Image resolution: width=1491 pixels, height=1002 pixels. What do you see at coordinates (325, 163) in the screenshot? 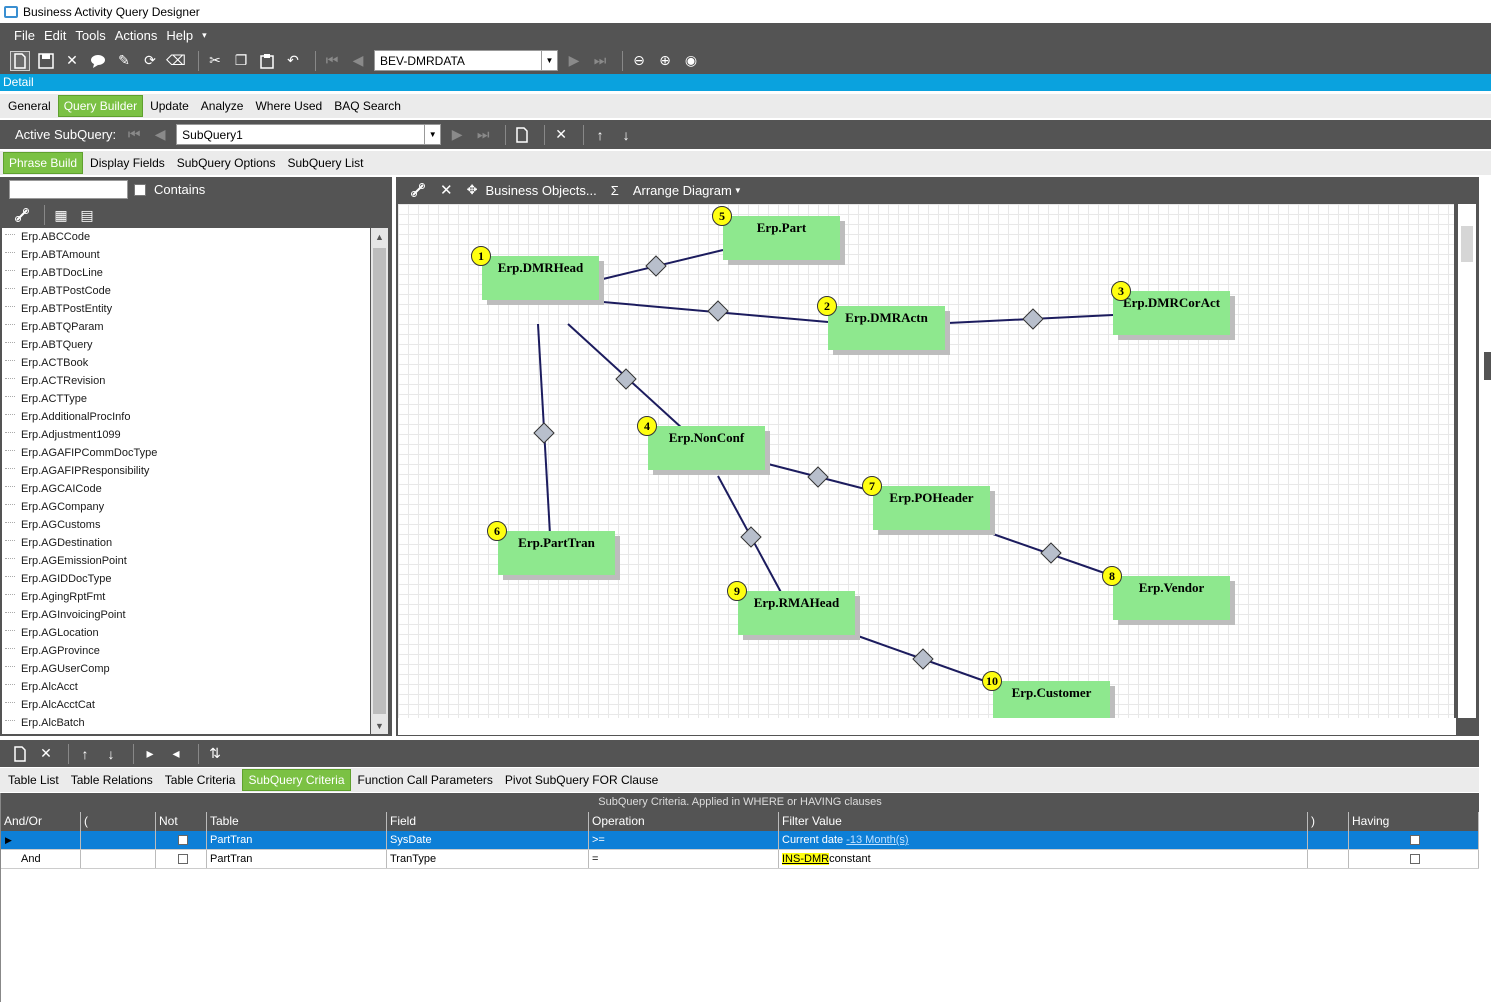
I see `tab-subquery-list: SubQuery List` at bounding box center [325, 163].